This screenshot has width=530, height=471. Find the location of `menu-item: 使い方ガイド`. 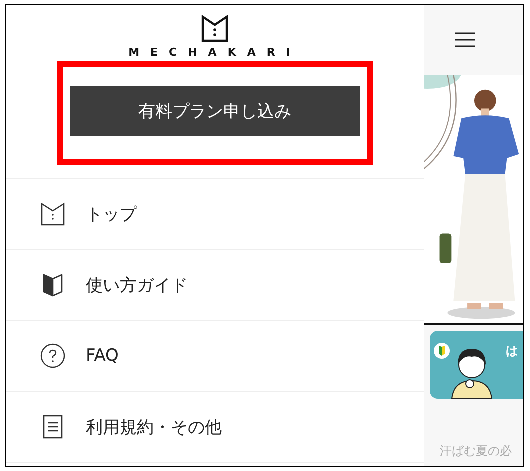

menu-item: 使い方ガイド is located at coordinates (215, 285).